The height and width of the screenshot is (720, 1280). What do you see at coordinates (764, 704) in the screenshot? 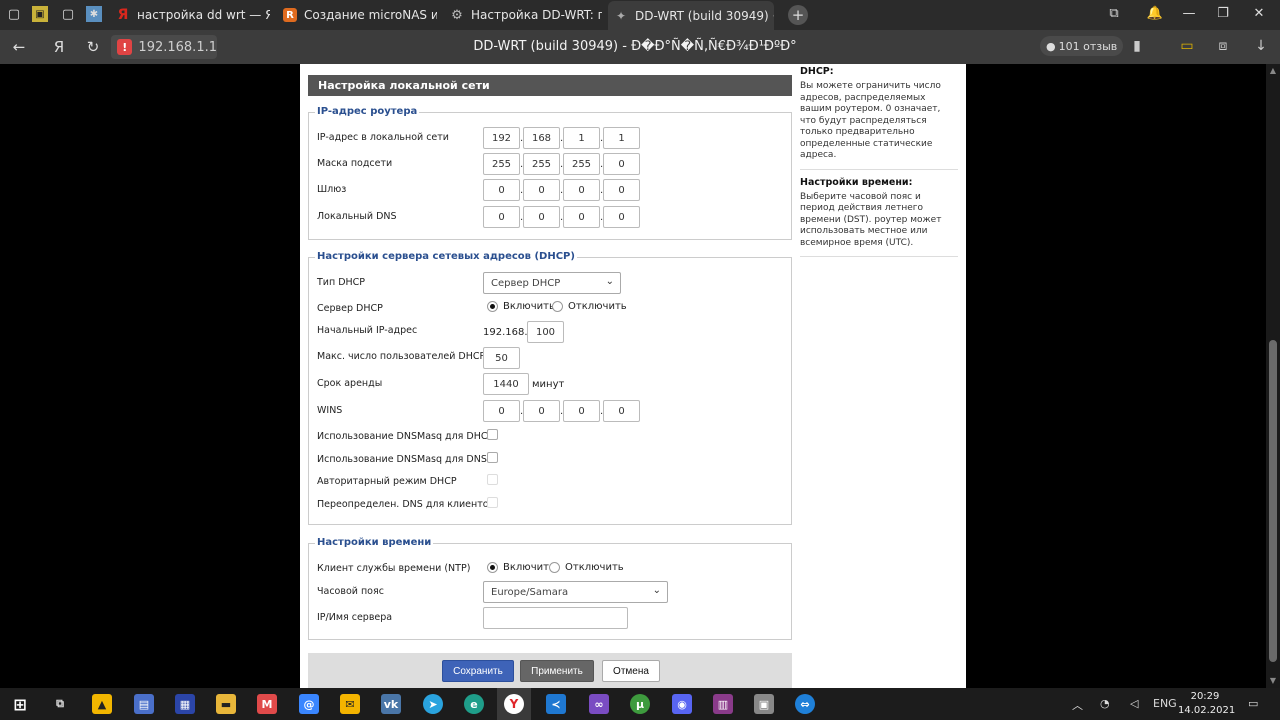
I see `network-app-icon: ▣` at bounding box center [764, 704].